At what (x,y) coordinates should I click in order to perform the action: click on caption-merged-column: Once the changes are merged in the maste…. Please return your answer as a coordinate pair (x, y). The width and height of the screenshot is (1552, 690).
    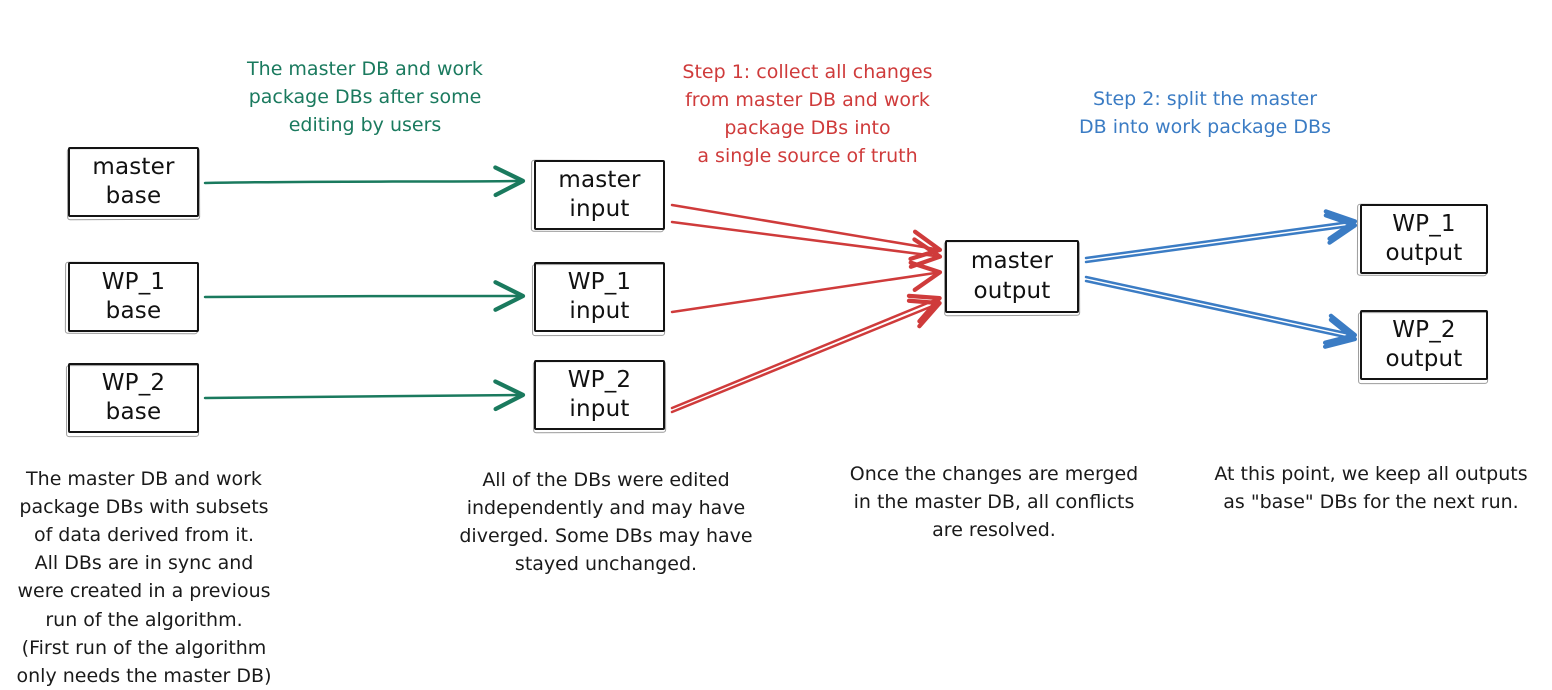
    Looking at the image, I should click on (994, 502).